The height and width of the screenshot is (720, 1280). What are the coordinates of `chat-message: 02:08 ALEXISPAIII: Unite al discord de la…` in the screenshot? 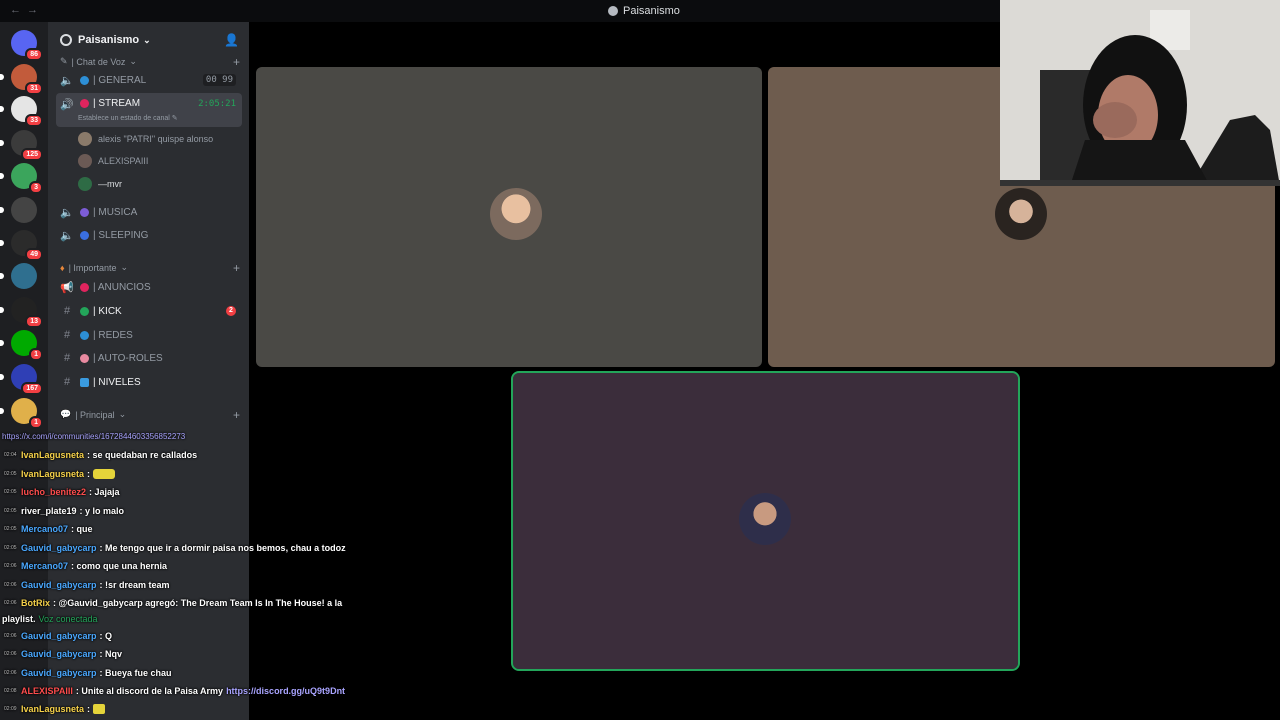 It's located at (175, 691).